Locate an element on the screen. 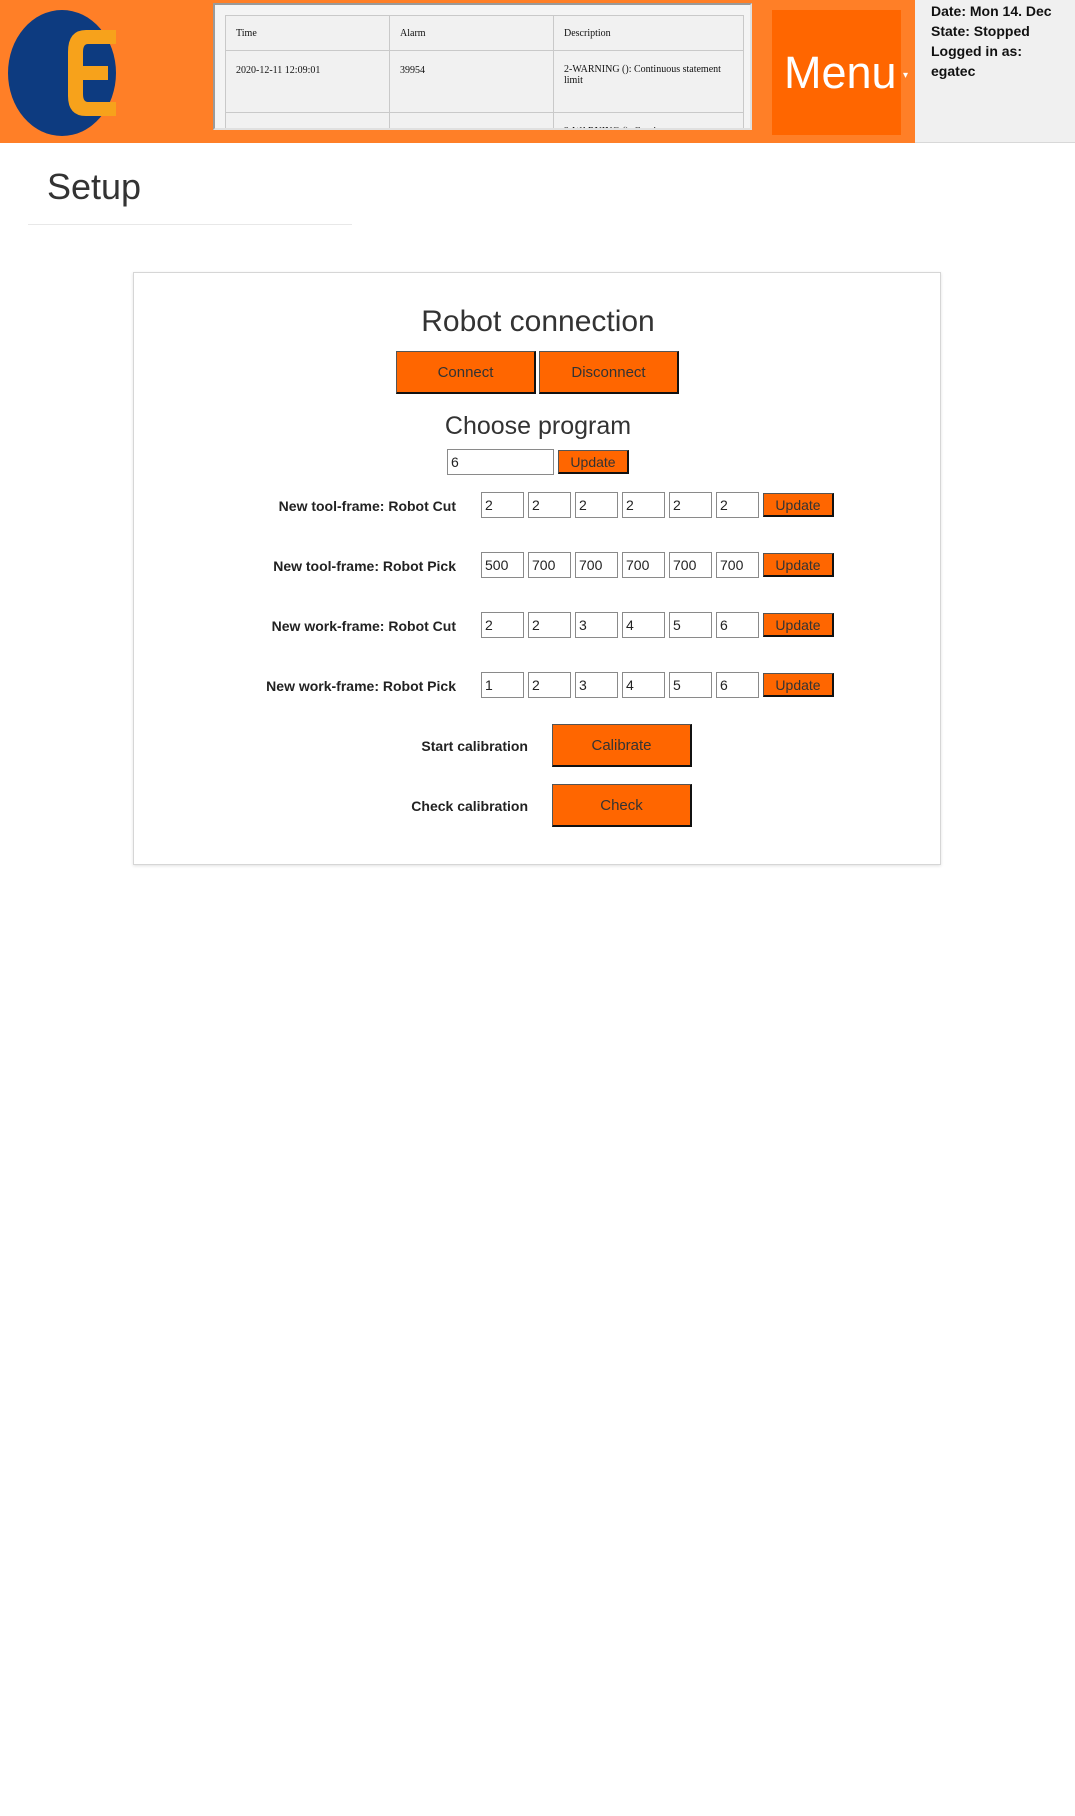  state-label: State: Stopped is located at coordinates (980, 31).